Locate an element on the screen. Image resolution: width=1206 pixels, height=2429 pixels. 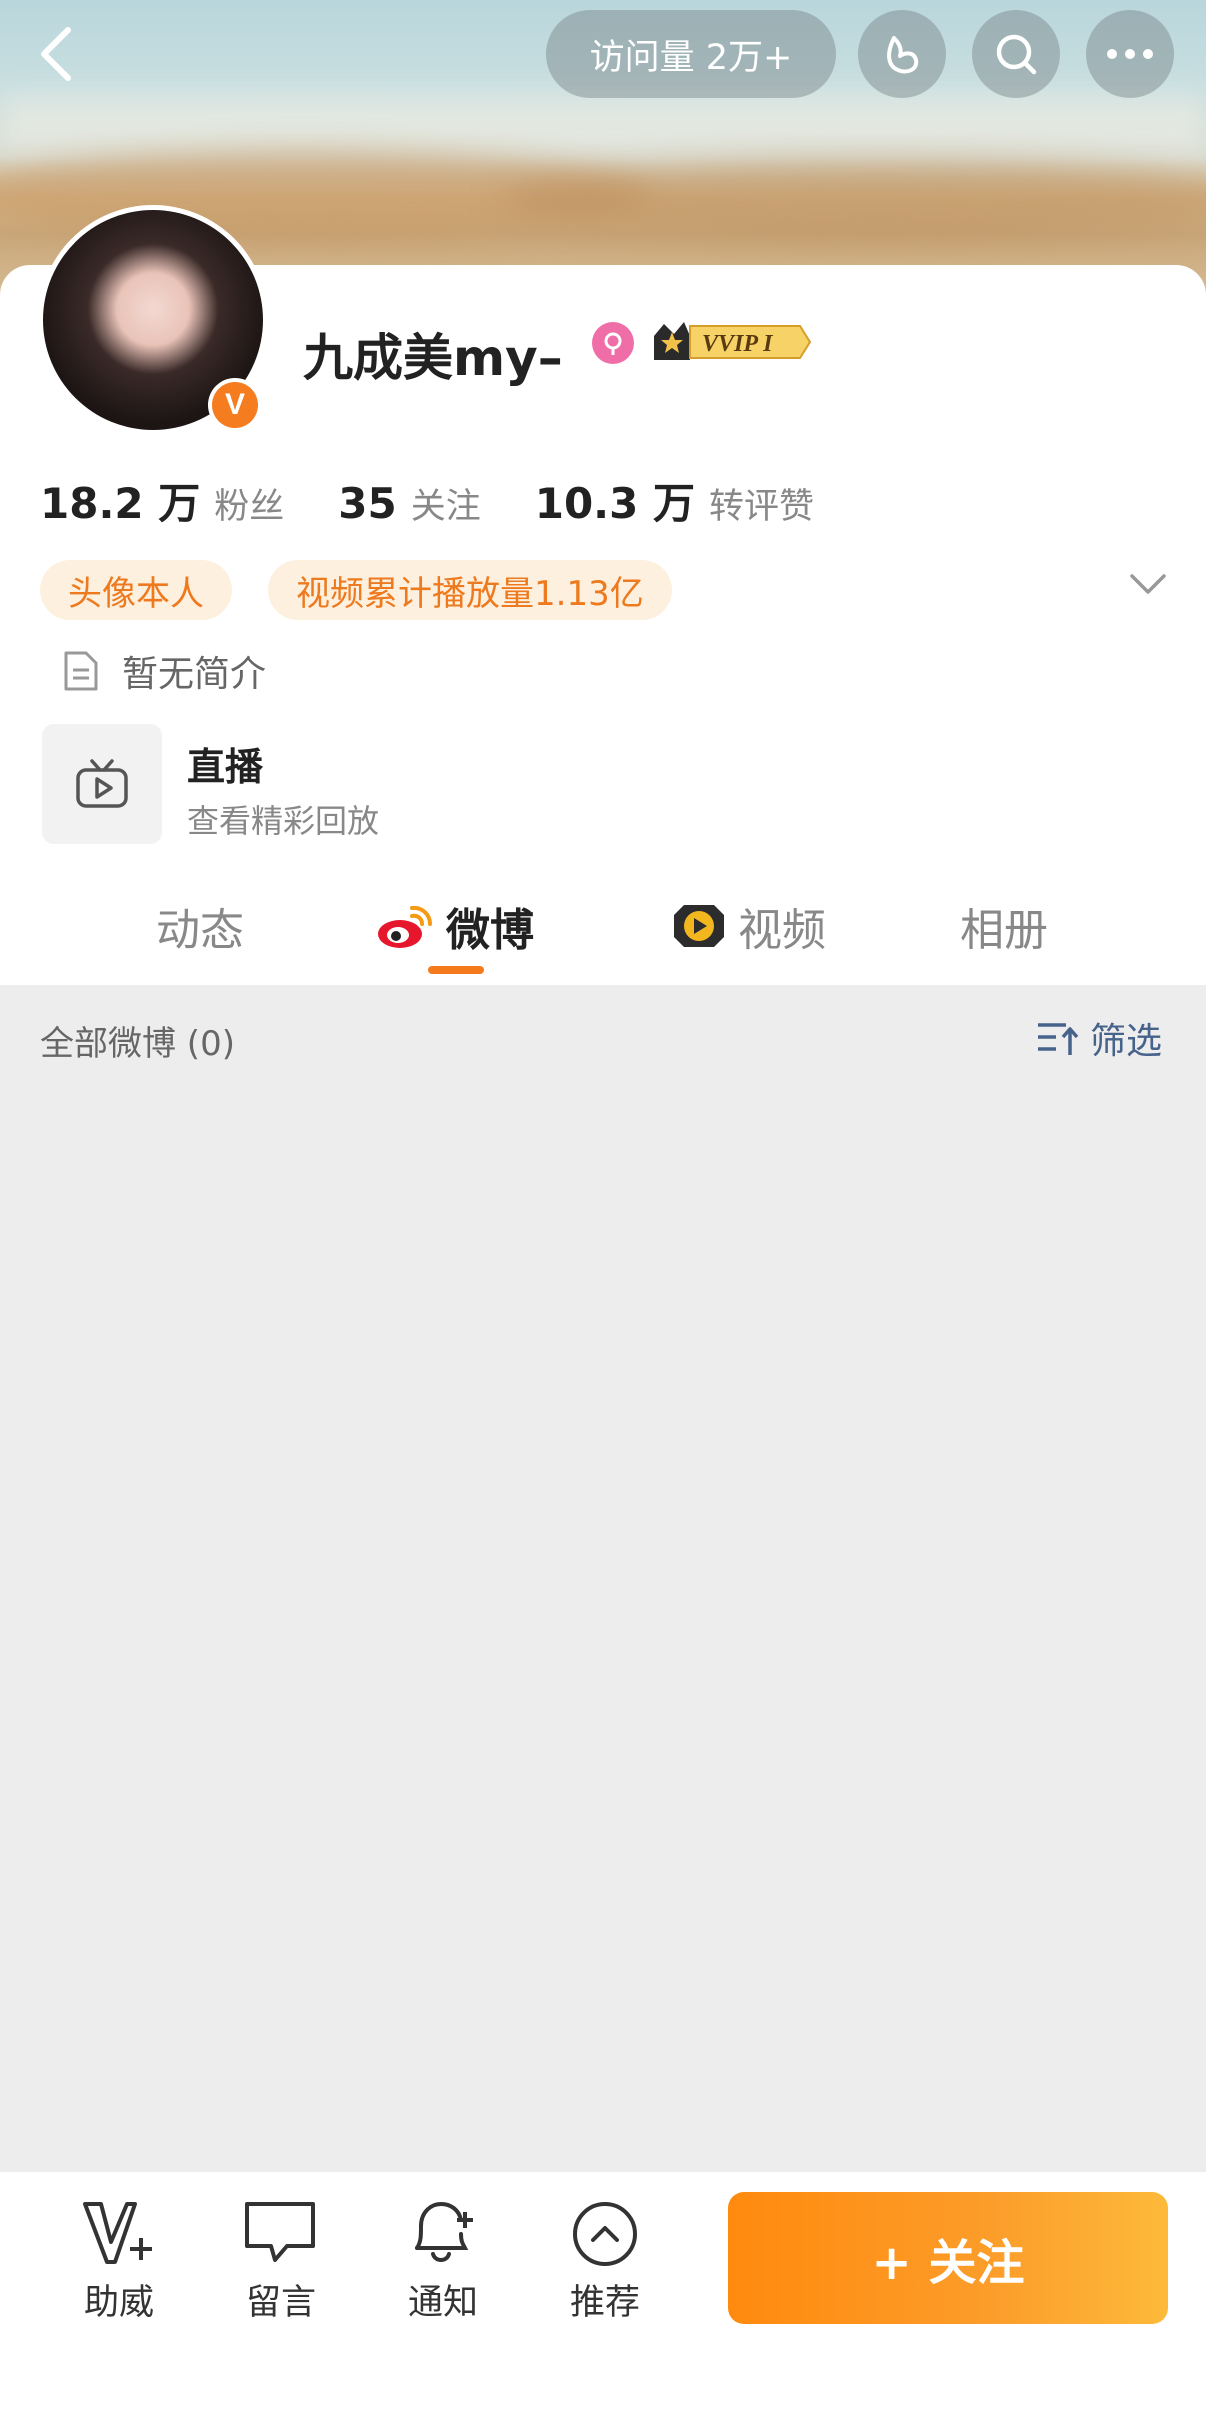
bio-row: 暂无简介 is located at coordinates (163, 671).